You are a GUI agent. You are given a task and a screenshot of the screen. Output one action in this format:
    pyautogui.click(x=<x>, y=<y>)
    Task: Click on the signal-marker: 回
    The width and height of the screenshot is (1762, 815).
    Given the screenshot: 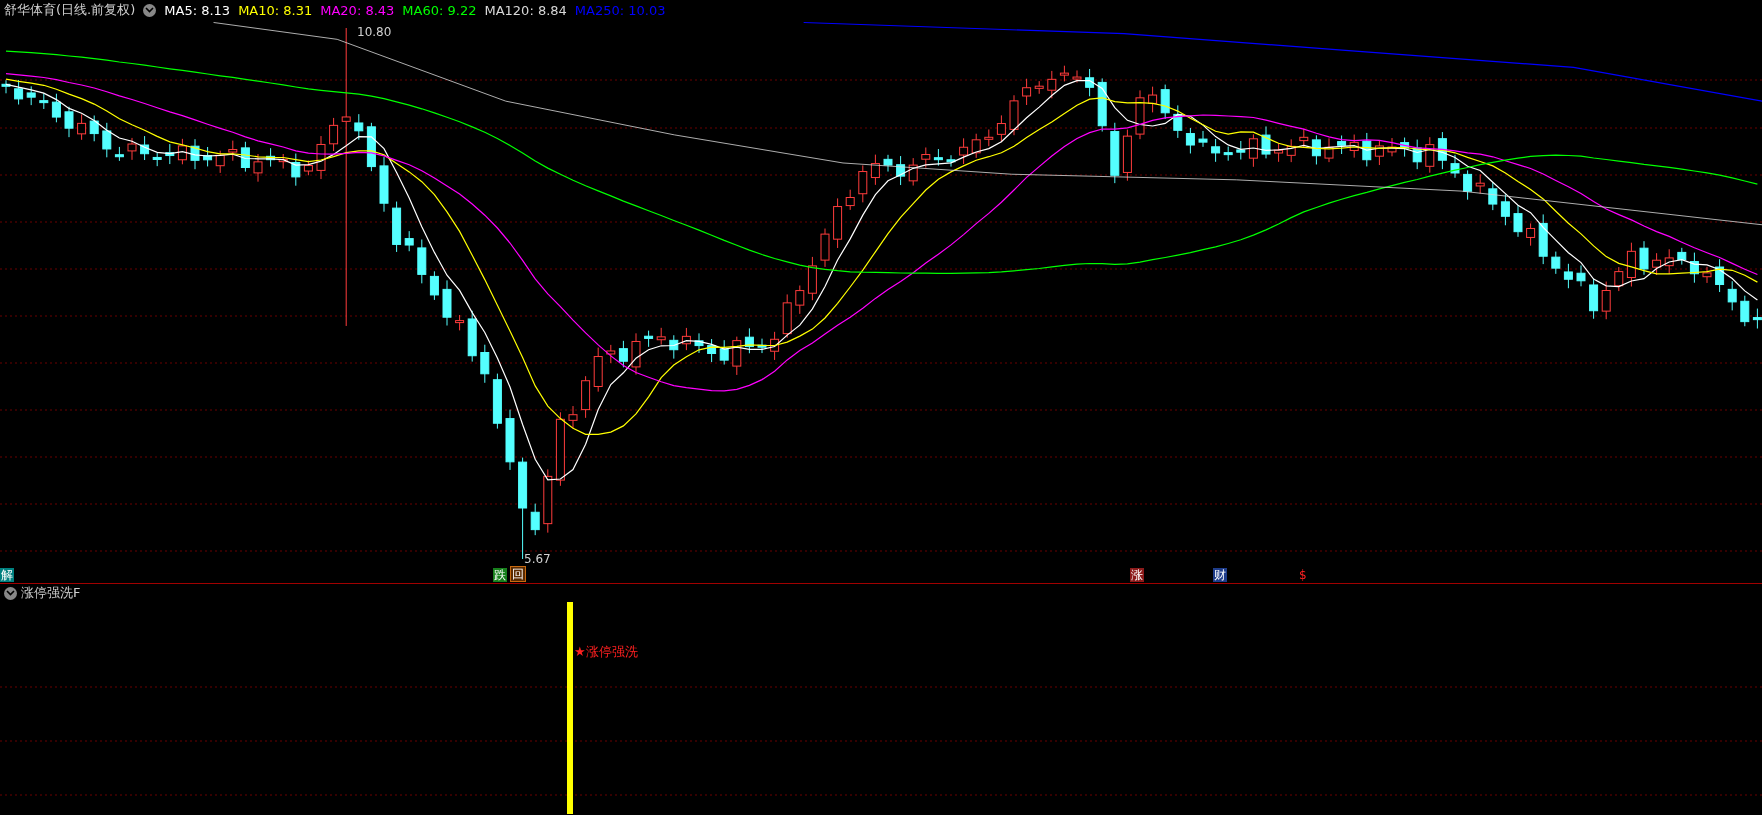 What is the action you would take?
    pyautogui.click(x=518, y=574)
    